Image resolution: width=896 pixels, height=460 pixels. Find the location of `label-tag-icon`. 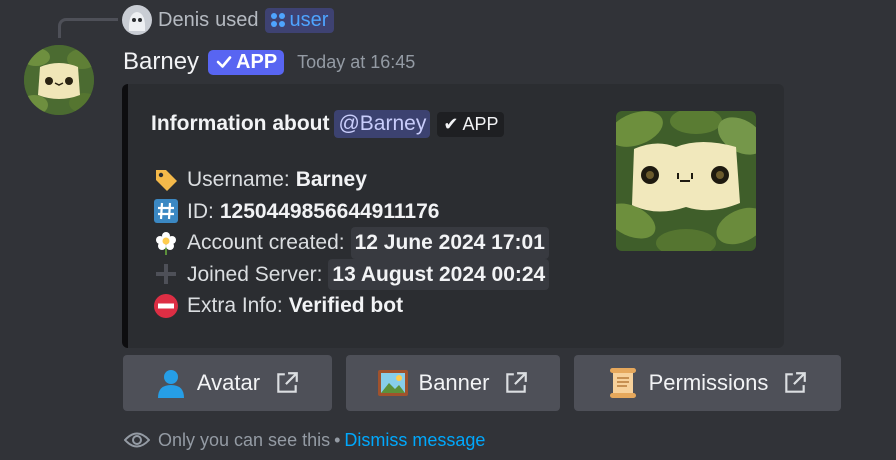

label-tag-icon is located at coordinates (166, 180).